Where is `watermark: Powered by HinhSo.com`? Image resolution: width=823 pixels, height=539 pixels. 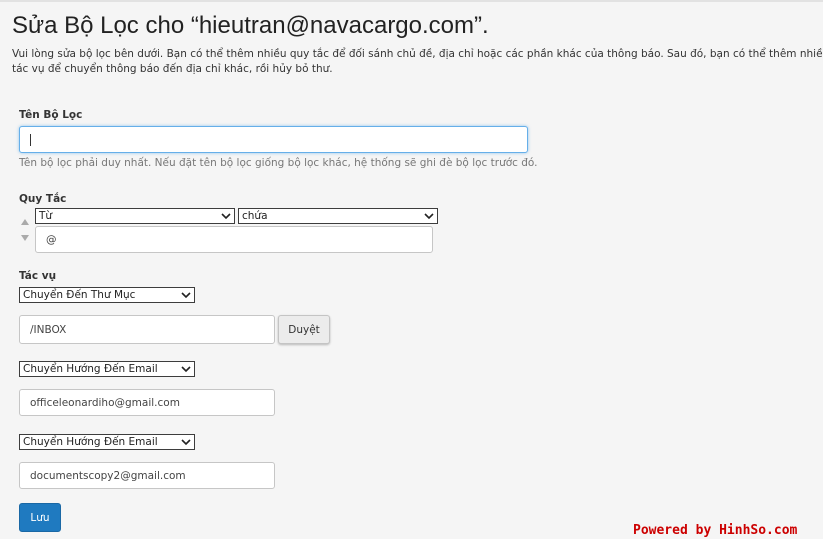 watermark: Powered by HinhSo.com is located at coordinates (715, 530).